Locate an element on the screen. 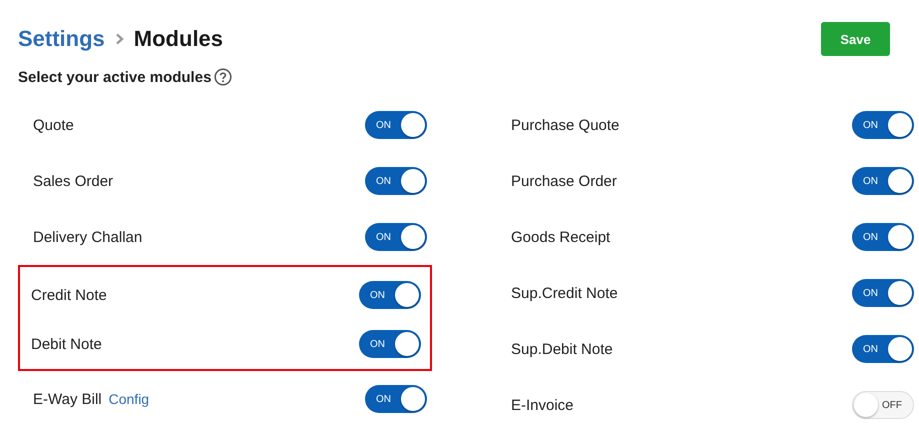 This screenshot has height=436, width=919. module-label: Purchase Order is located at coordinates (564, 181).